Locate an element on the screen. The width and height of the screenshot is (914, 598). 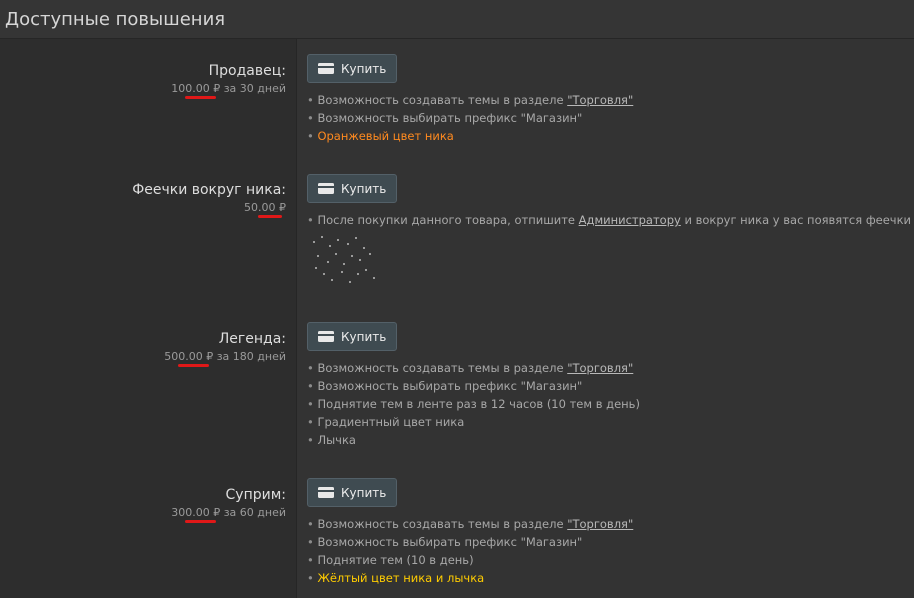
price-value: 500.00 is located at coordinates (183, 356).